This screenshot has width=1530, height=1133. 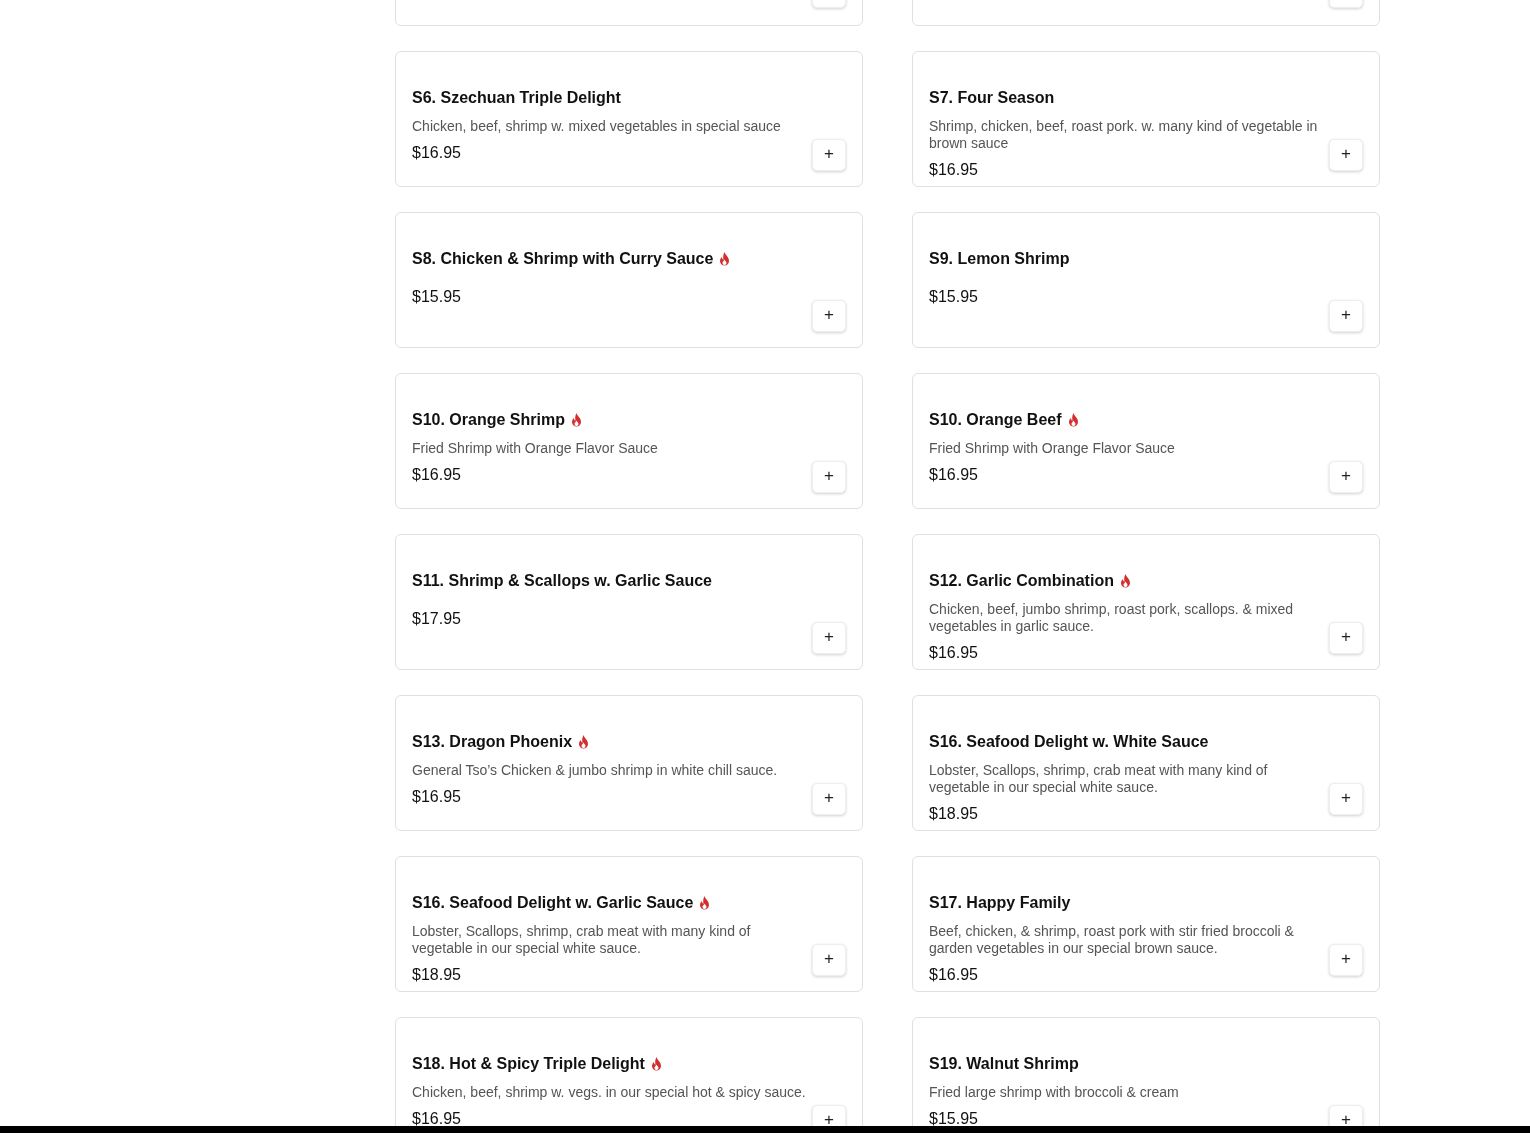 What do you see at coordinates (1146, 1071) in the screenshot?
I see `menu-item-card: S19. Walnut Shrimp Fried large shrimp with broccoli & cream $15.95 +` at bounding box center [1146, 1071].